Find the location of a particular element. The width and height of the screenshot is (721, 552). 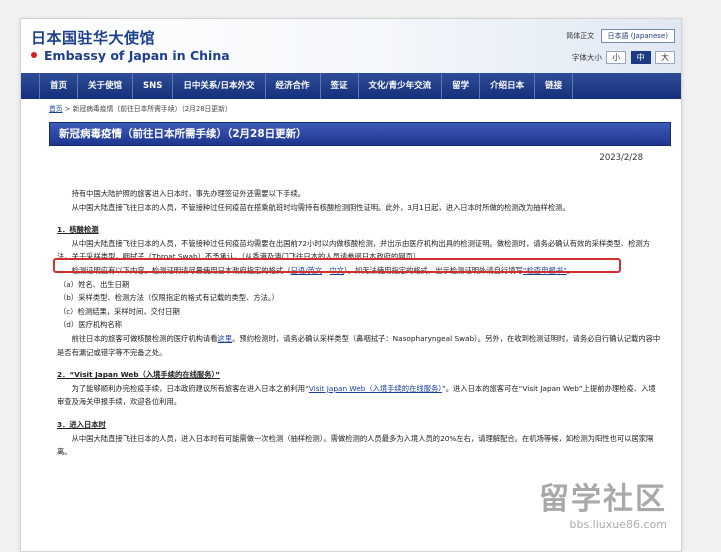

nav-item-relations: 日中关系/日本外交 is located at coordinates (219, 86).